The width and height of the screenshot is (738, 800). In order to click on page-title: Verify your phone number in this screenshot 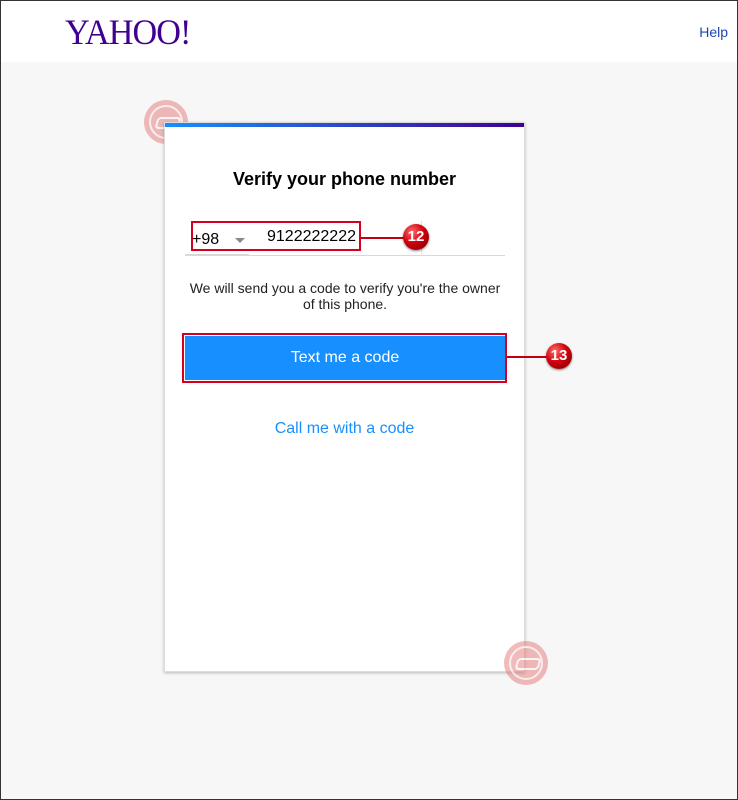, I will do `click(344, 179)`.